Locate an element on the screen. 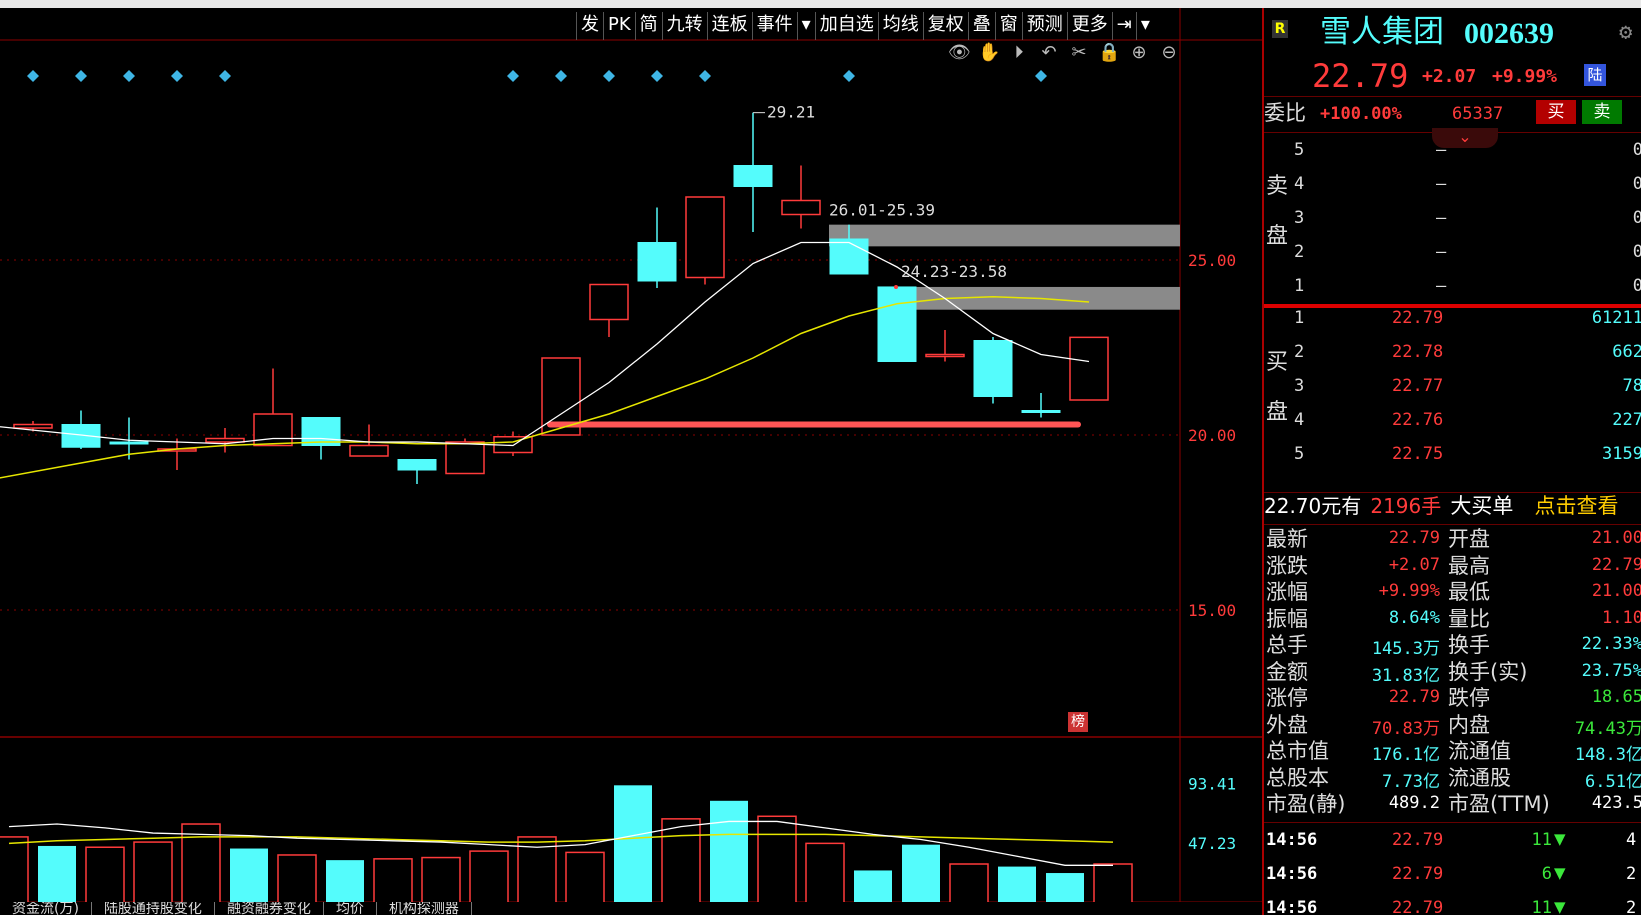  eye-icon: 👁 is located at coordinates (959, 52).